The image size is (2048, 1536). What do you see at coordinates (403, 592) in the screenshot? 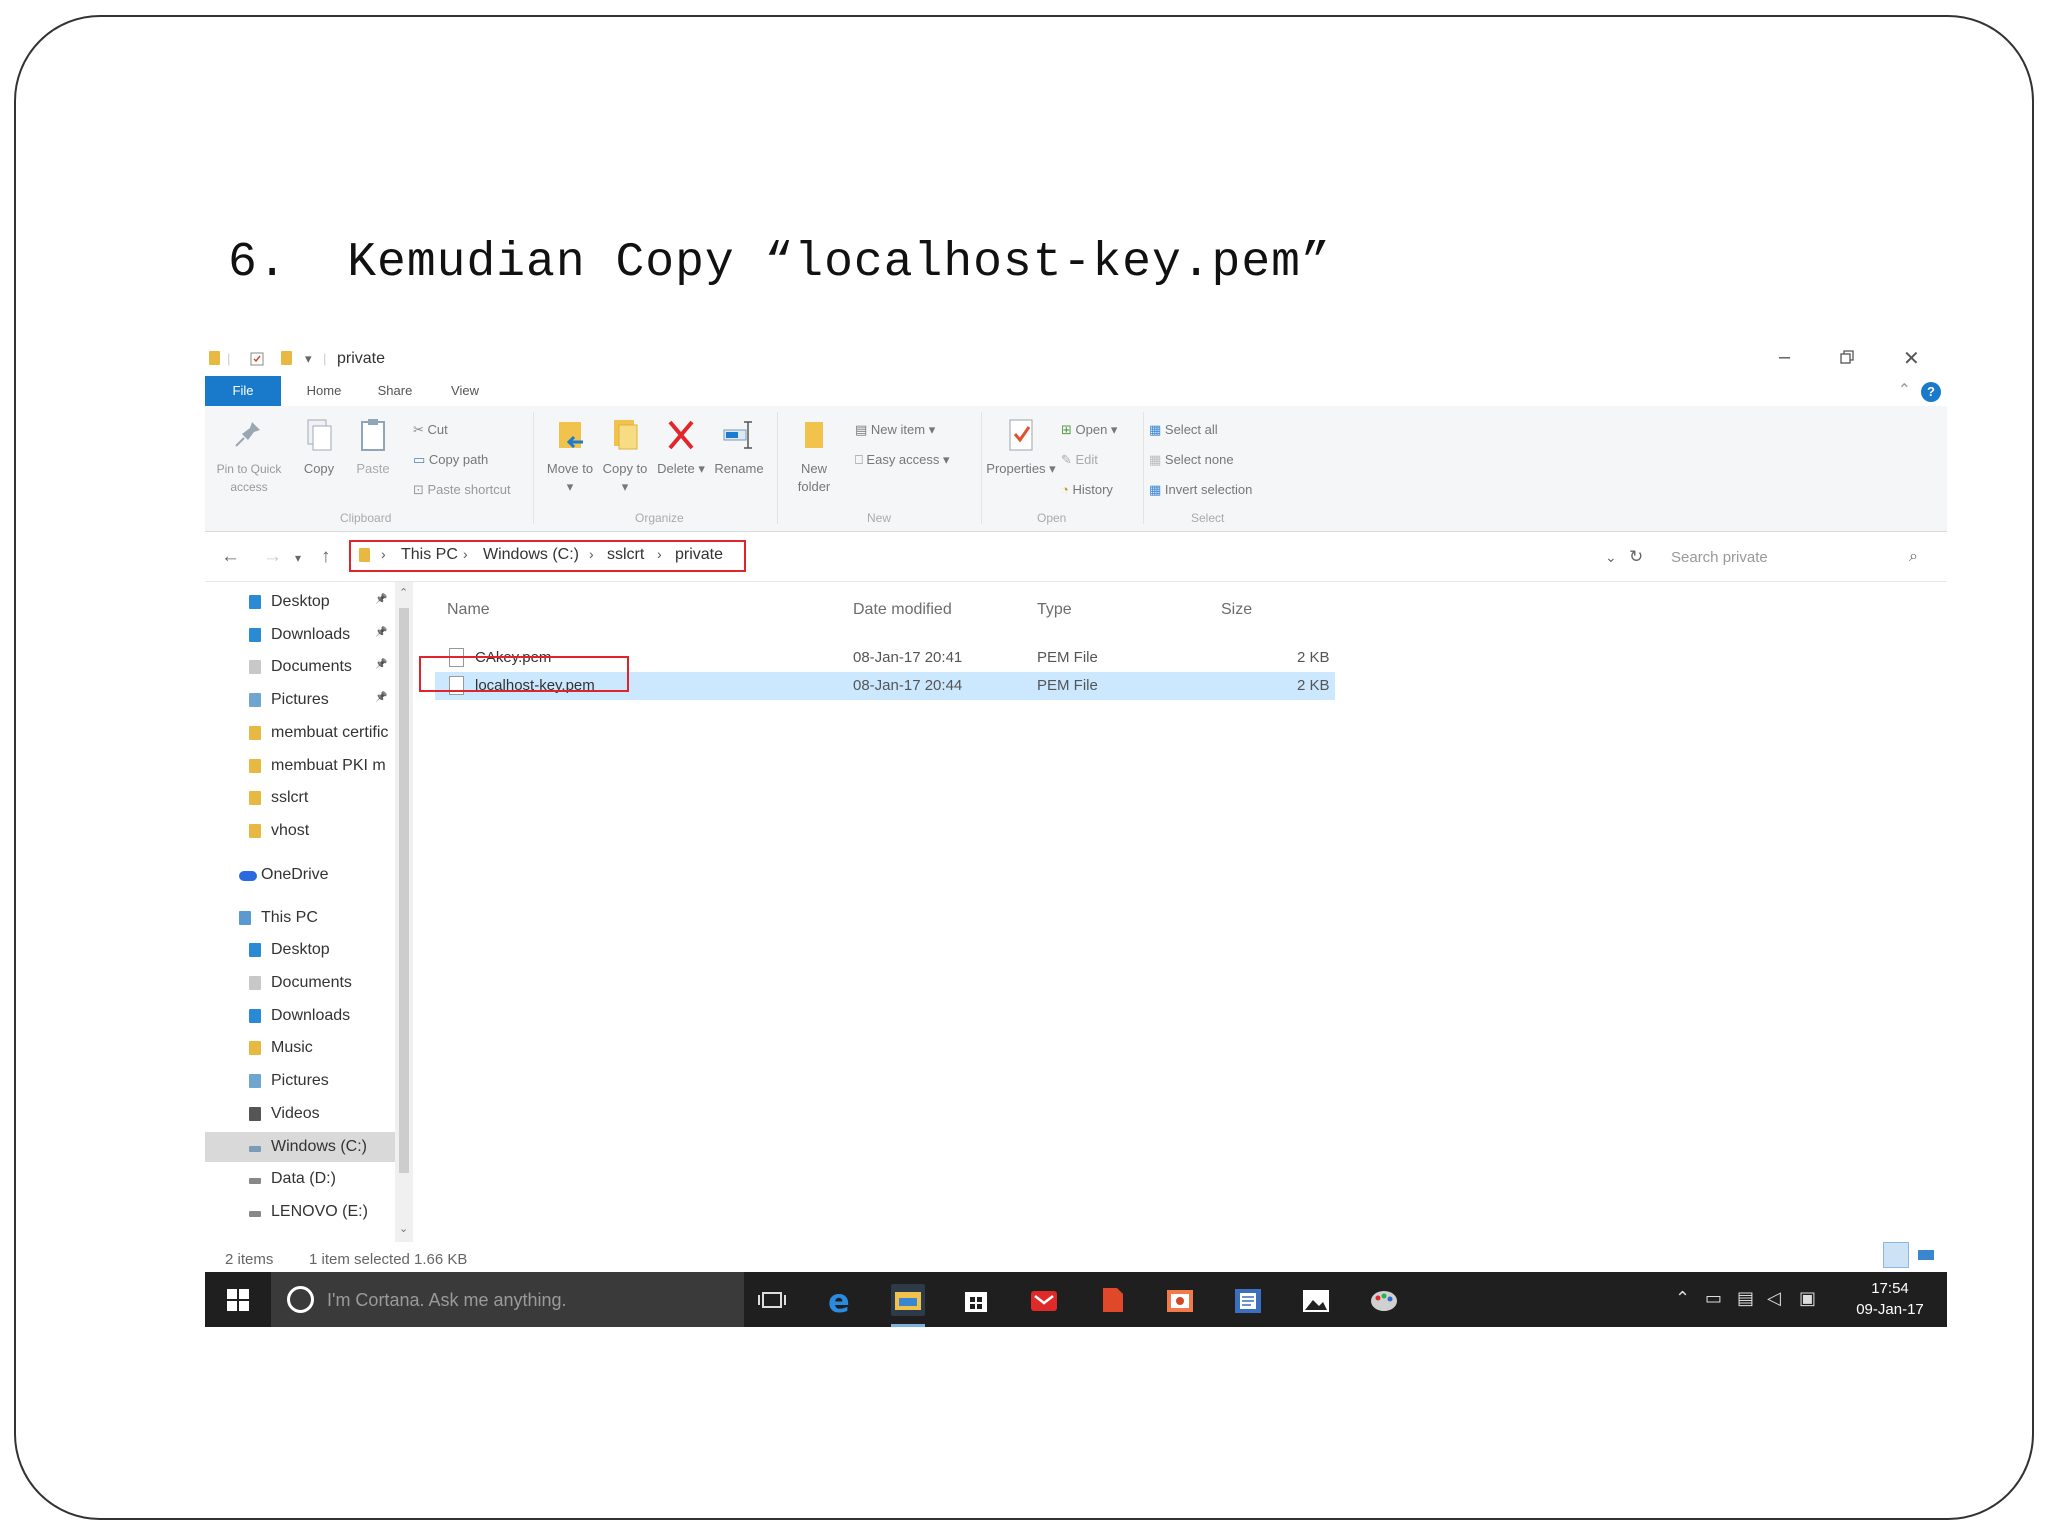
I see `scroll-up-icon: ⌃` at bounding box center [403, 592].